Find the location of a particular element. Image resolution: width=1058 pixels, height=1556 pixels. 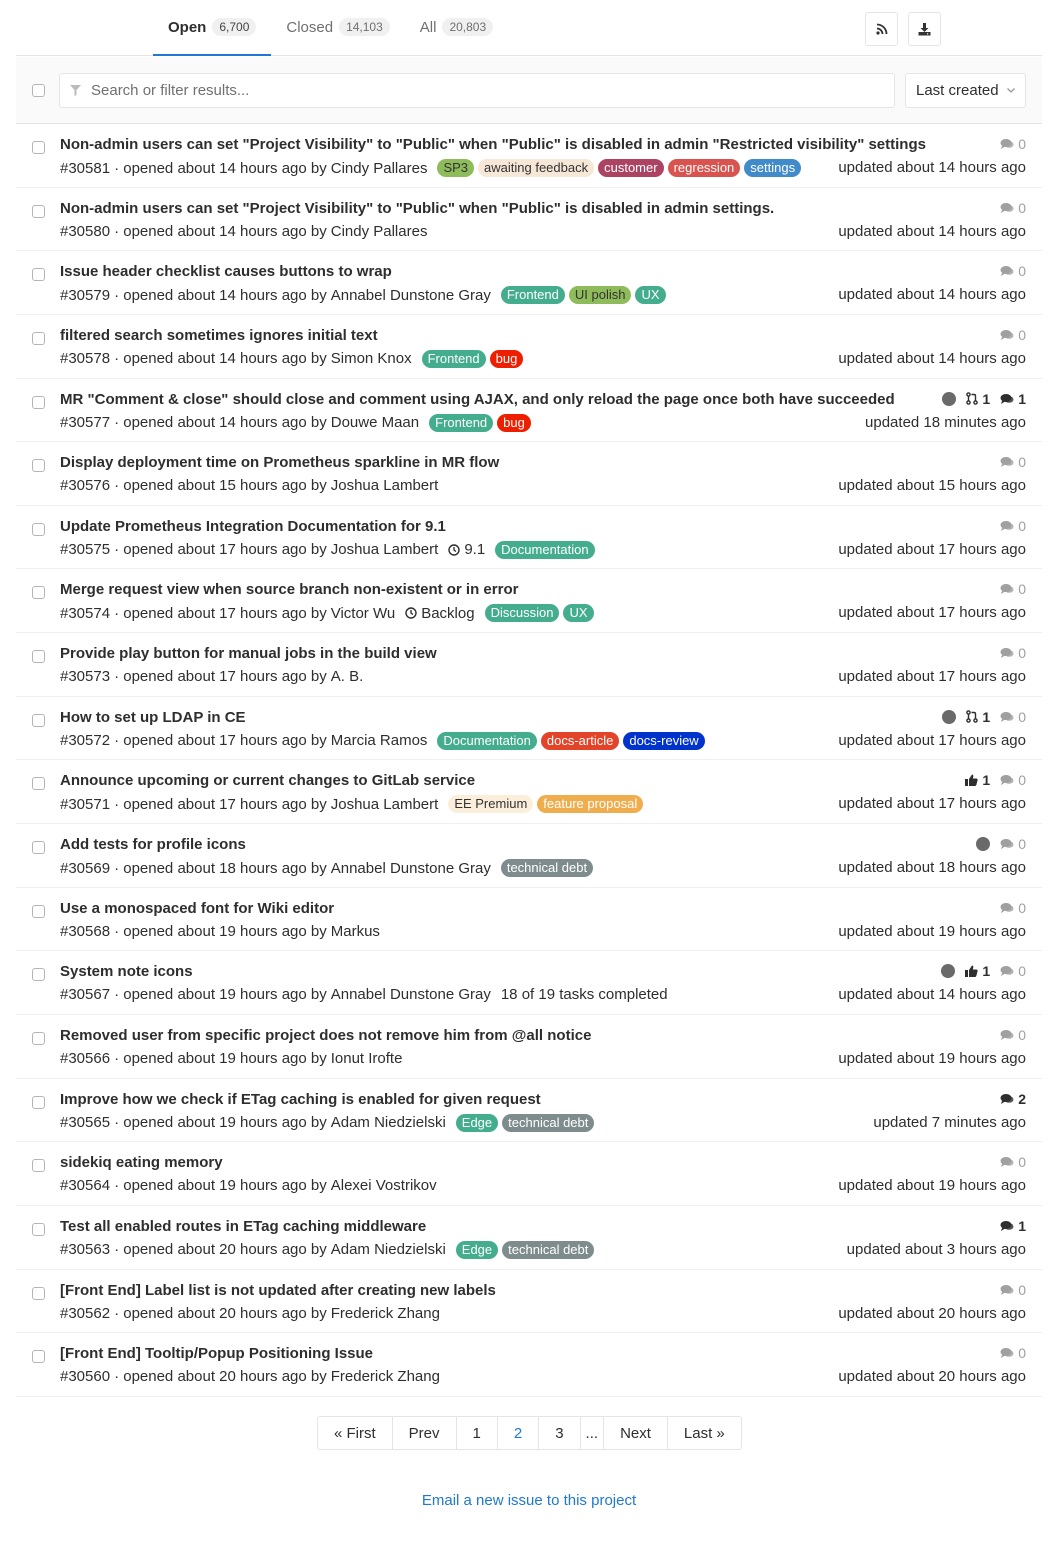

issue-author: Markus is located at coordinates (355, 931).